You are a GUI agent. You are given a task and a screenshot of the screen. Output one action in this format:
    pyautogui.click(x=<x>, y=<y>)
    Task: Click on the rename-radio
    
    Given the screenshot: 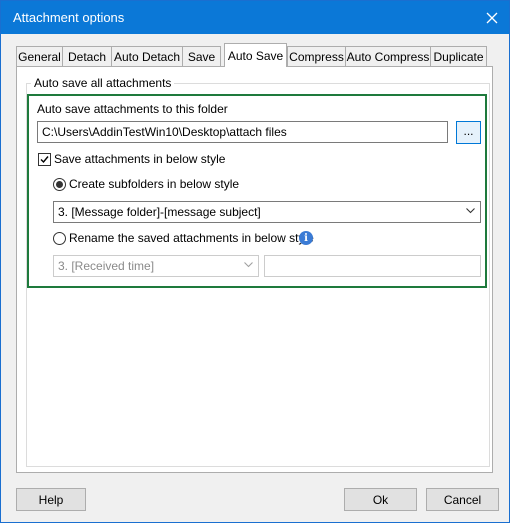 What is the action you would take?
    pyautogui.click(x=59, y=238)
    